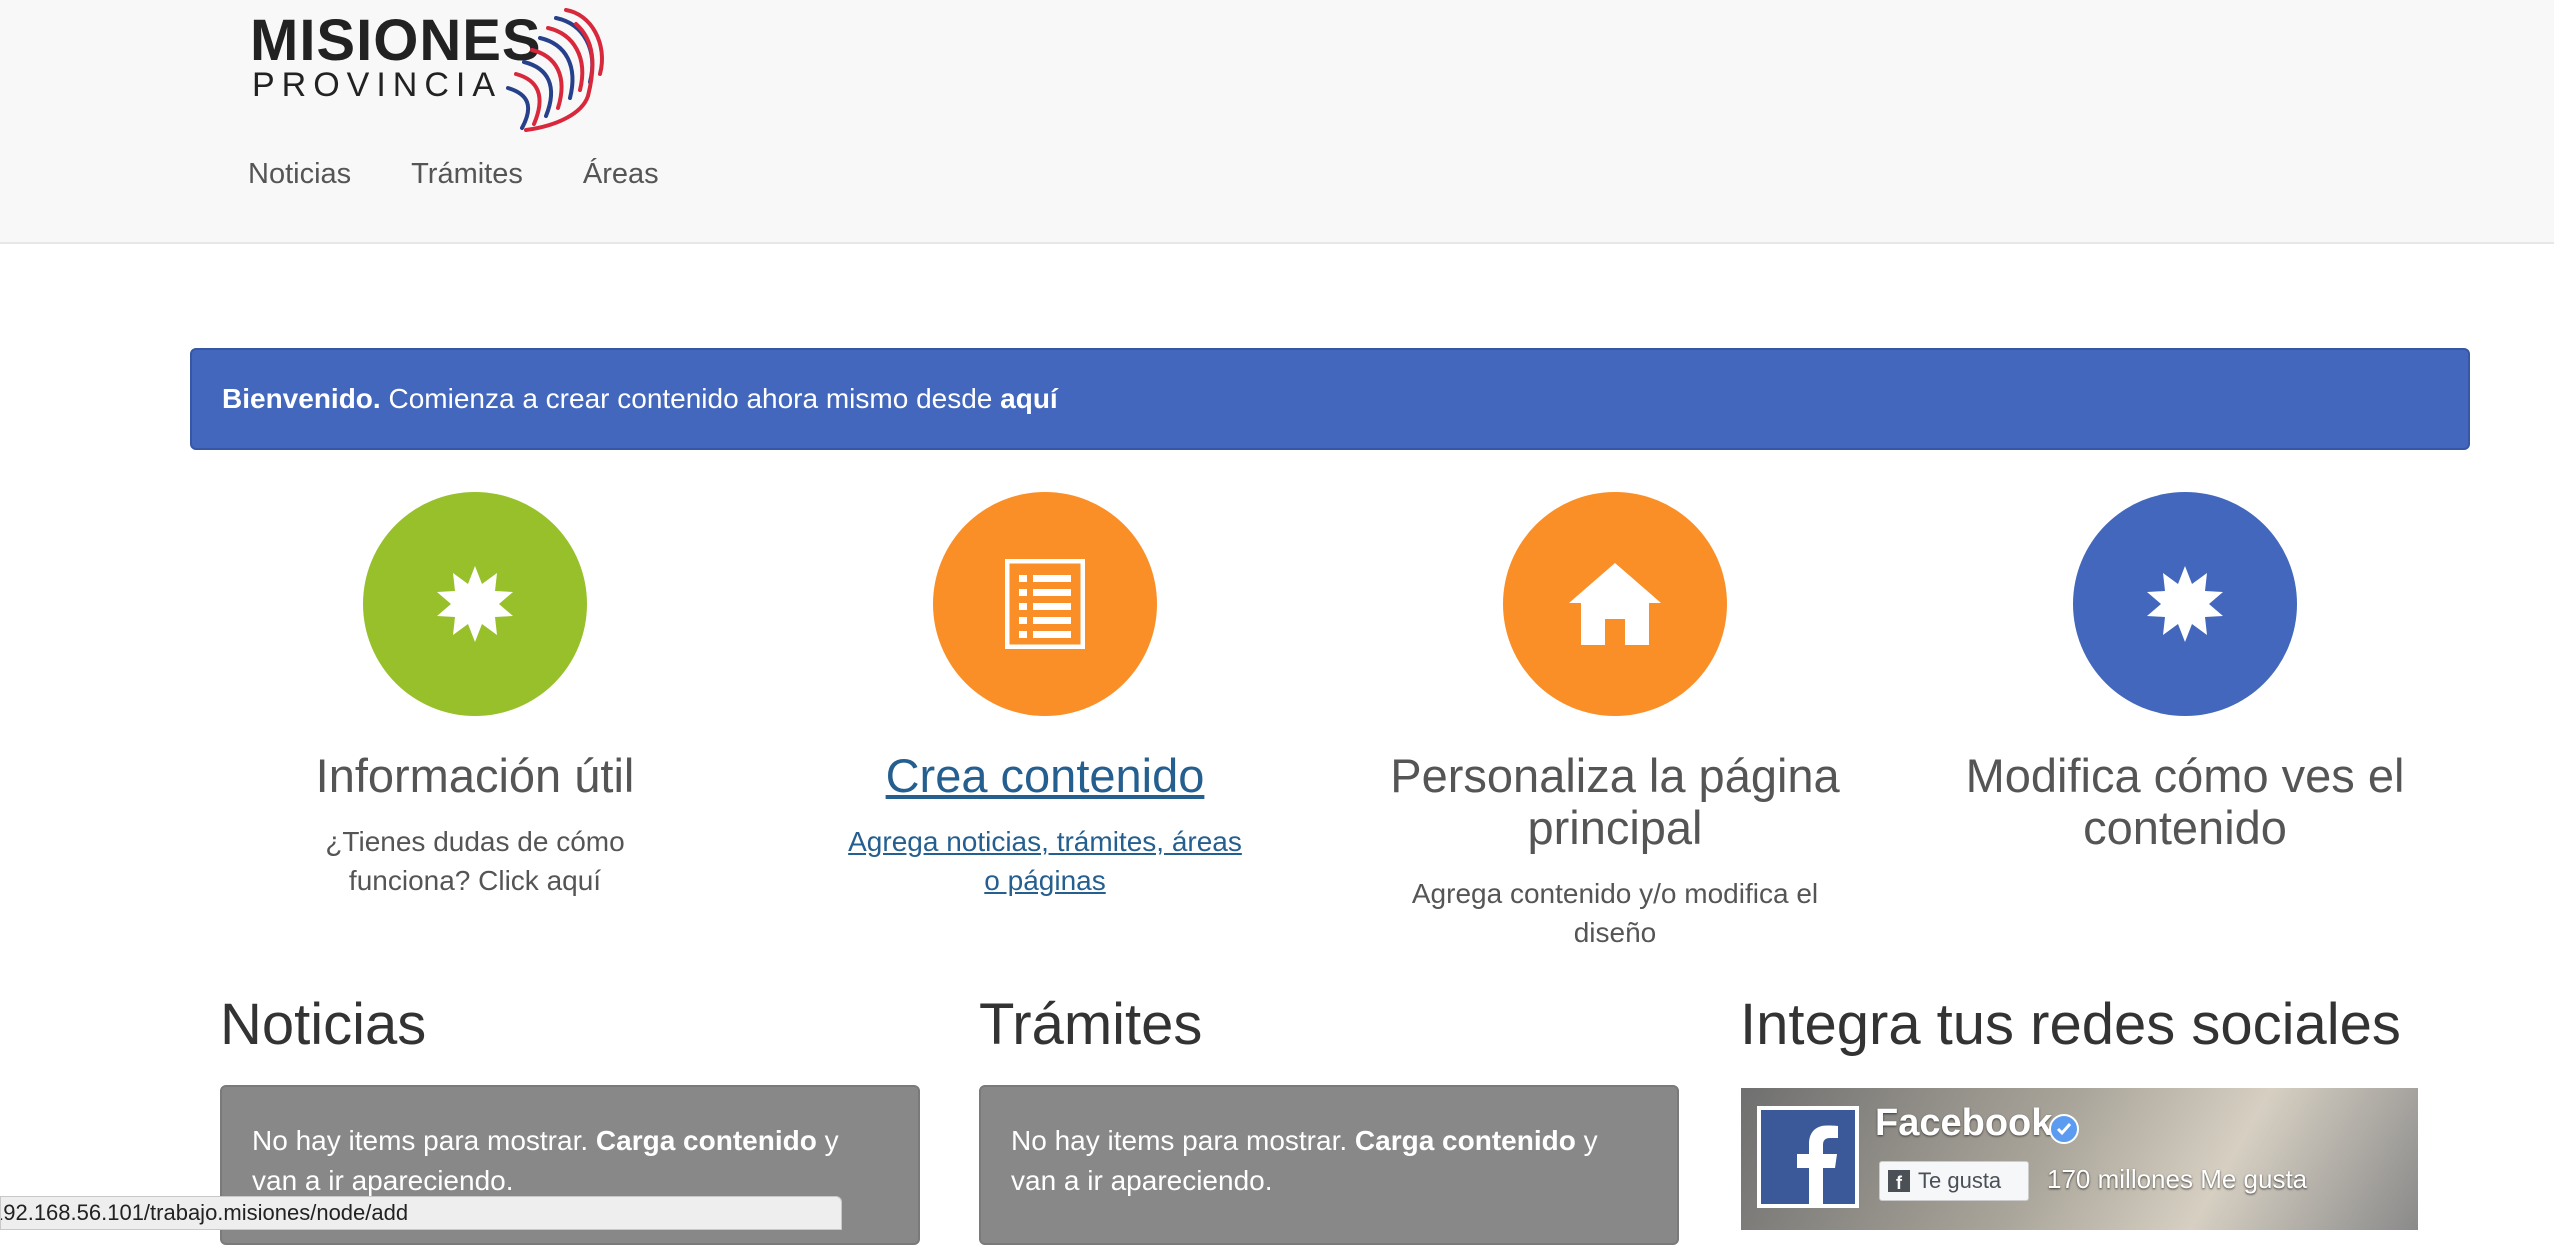 The image size is (2554, 1245). Describe the element at coordinates (299, 174) in the screenshot. I see `nav-item-noticias: Noticias` at that location.